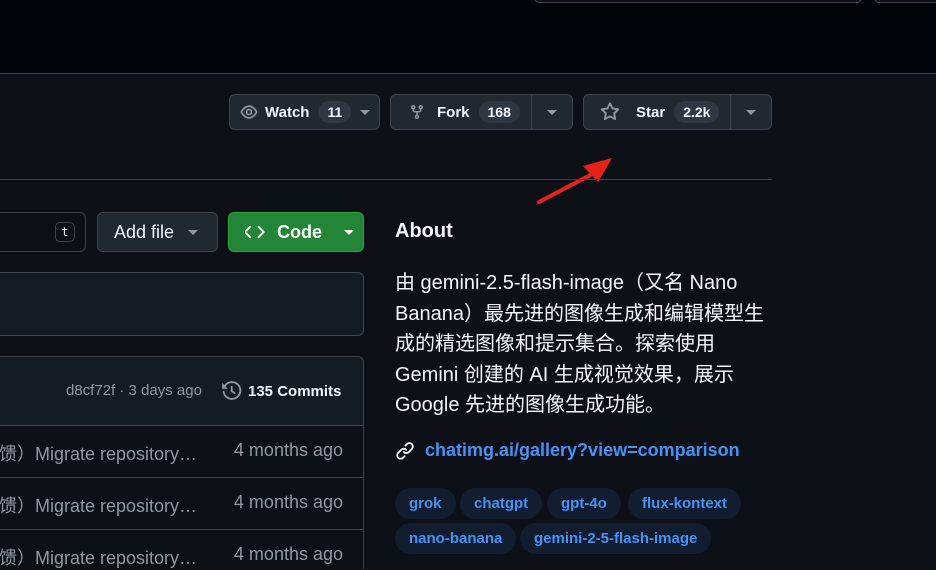  I want to click on annotation-arrow-icon, so click(574, 181).